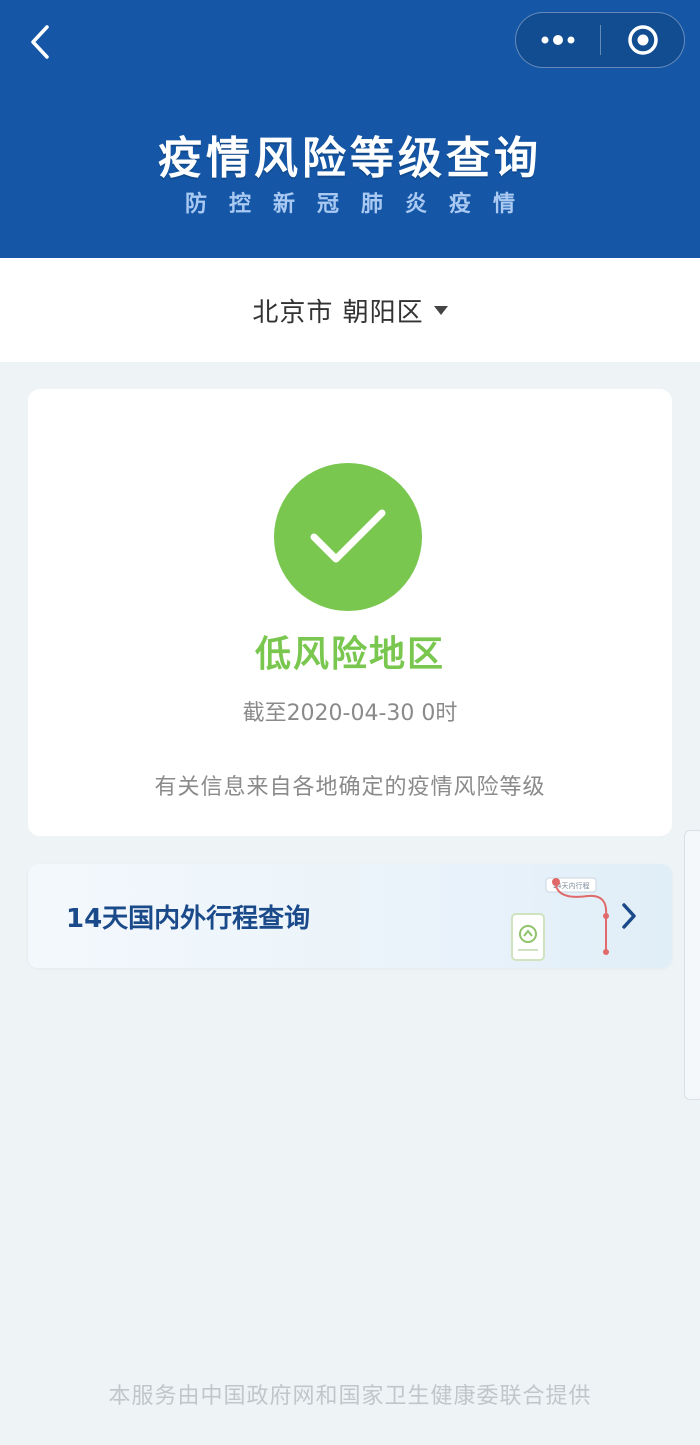 The image size is (700, 1445). I want to click on footer-credit: 本服务由中国政府网和国家卫生健康委联合提供, so click(350, 1396).